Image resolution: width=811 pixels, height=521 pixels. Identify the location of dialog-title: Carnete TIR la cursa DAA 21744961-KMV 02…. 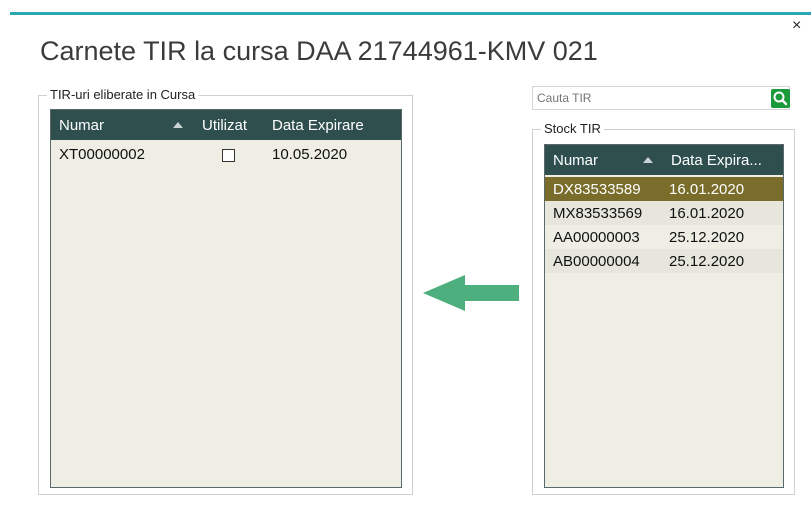
(319, 51).